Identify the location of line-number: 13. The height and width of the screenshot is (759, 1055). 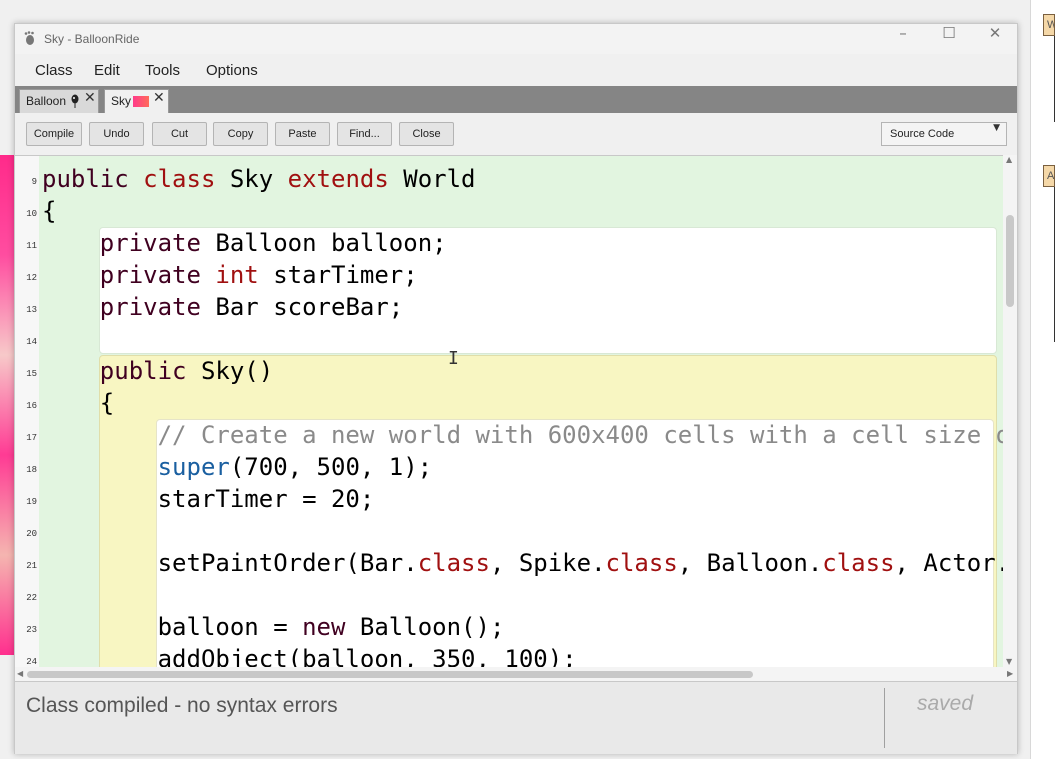
(31, 310).